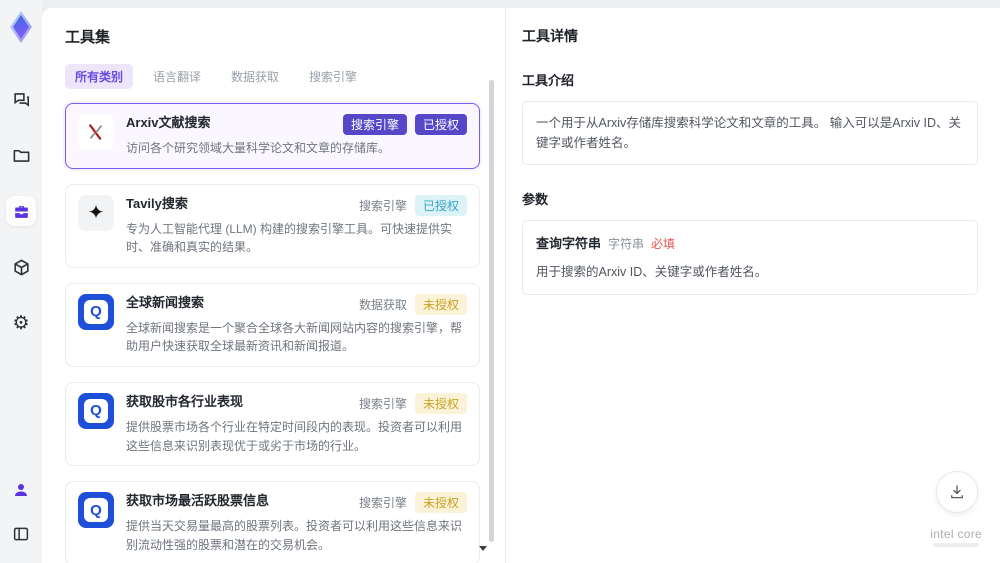 Image resolution: width=1000 pixels, height=563 pixels. What do you see at coordinates (165, 302) in the screenshot?
I see `tool-title: 全球新闻搜索` at bounding box center [165, 302].